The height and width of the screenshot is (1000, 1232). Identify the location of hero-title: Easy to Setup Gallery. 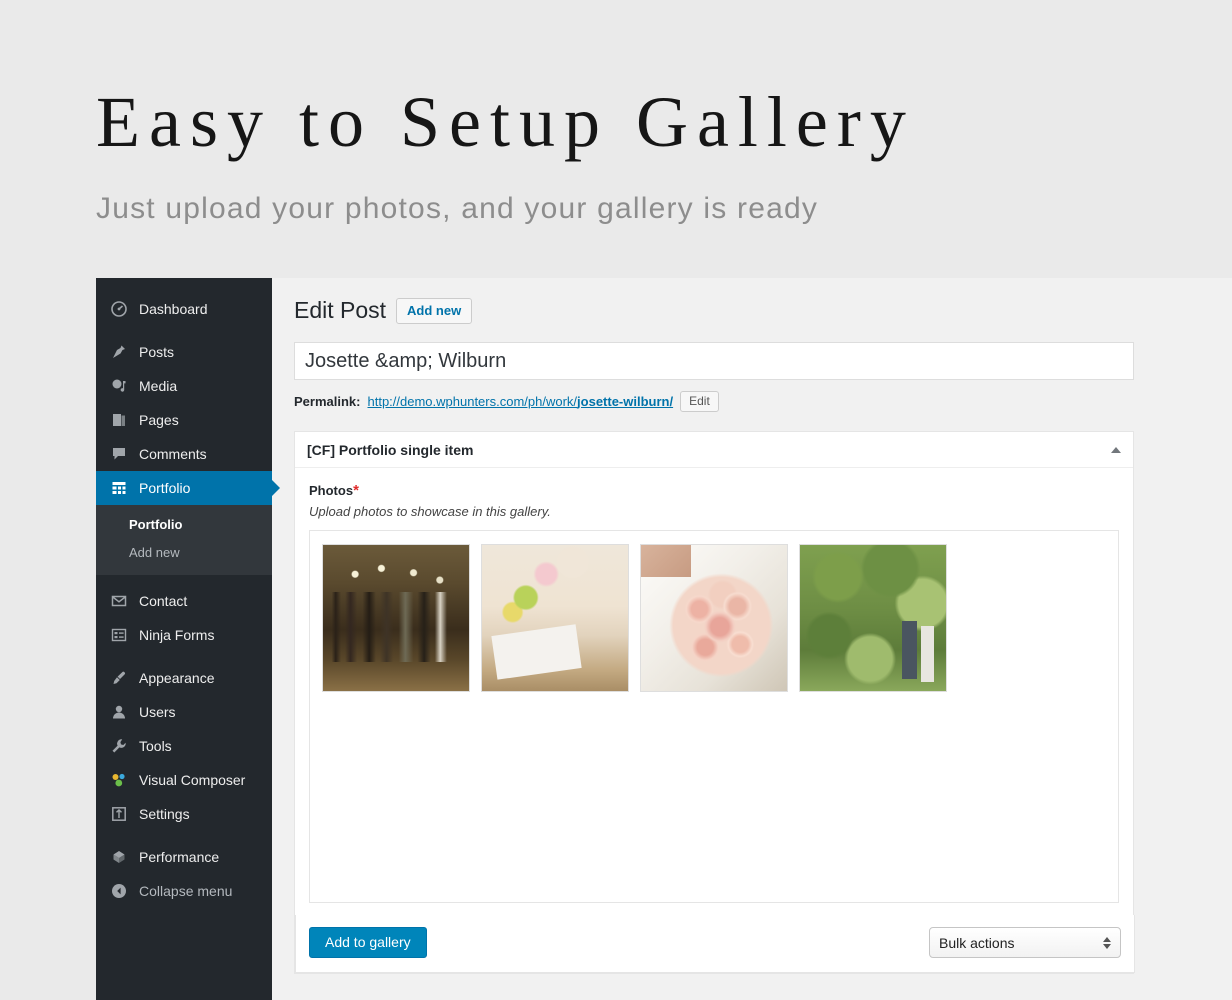
(505, 122).